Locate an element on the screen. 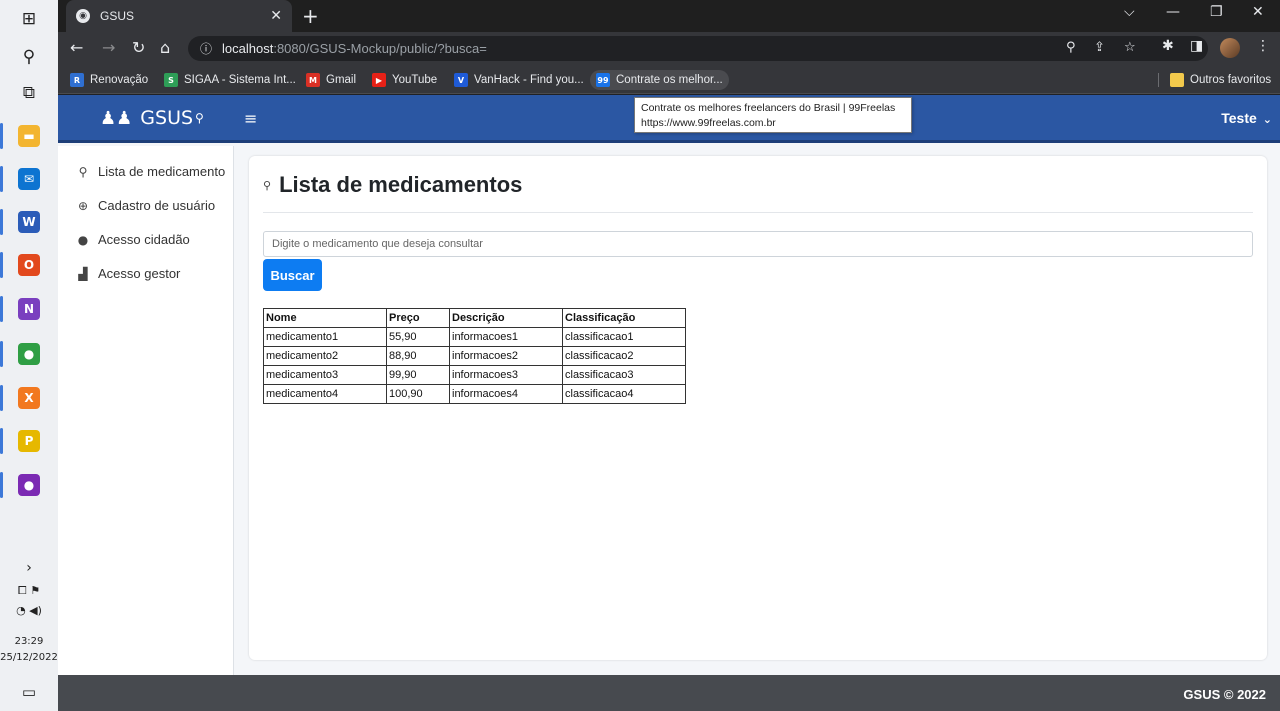 This screenshot has width=1280, height=711. taskbar-app-office: O is located at coordinates (29, 265).